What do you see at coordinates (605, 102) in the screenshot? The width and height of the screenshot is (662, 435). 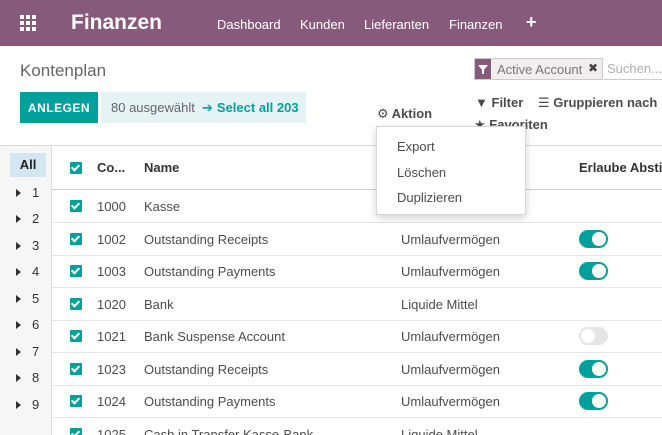 I see `group-label: Gruppieren nach` at bounding box center [605, 102].